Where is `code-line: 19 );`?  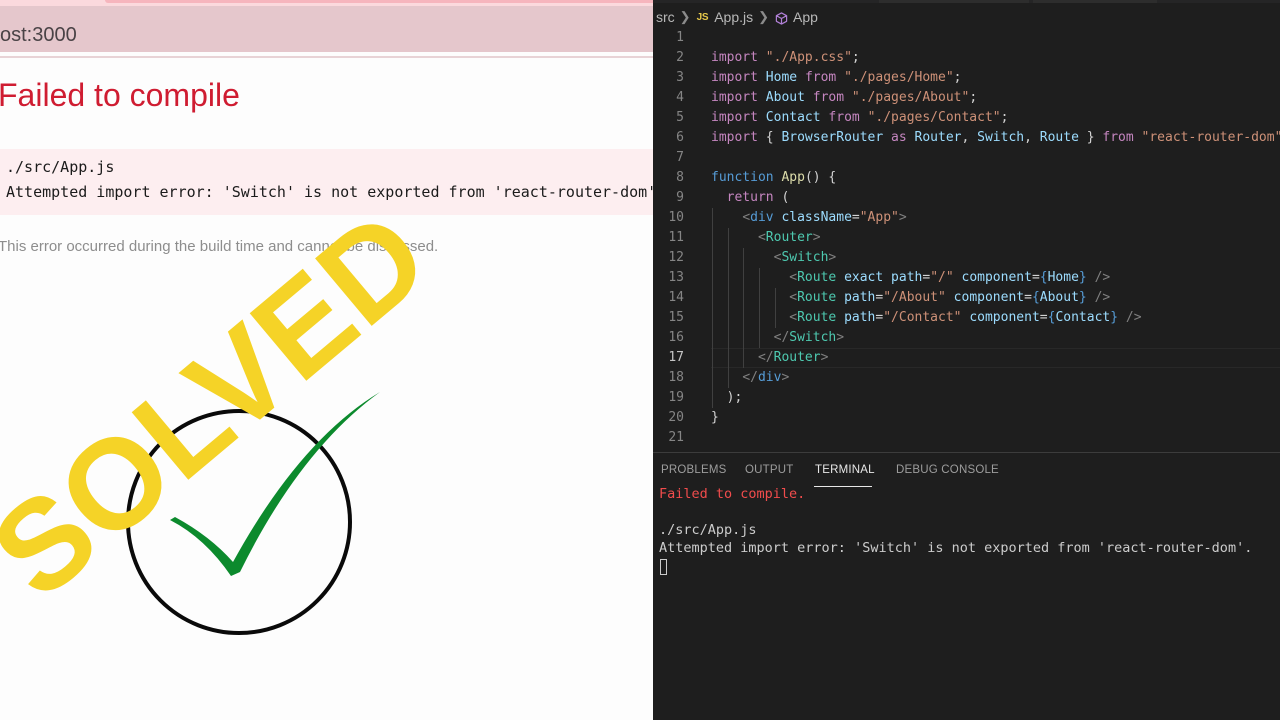 code-line: 19 ); is located at coordinates (966, 398).